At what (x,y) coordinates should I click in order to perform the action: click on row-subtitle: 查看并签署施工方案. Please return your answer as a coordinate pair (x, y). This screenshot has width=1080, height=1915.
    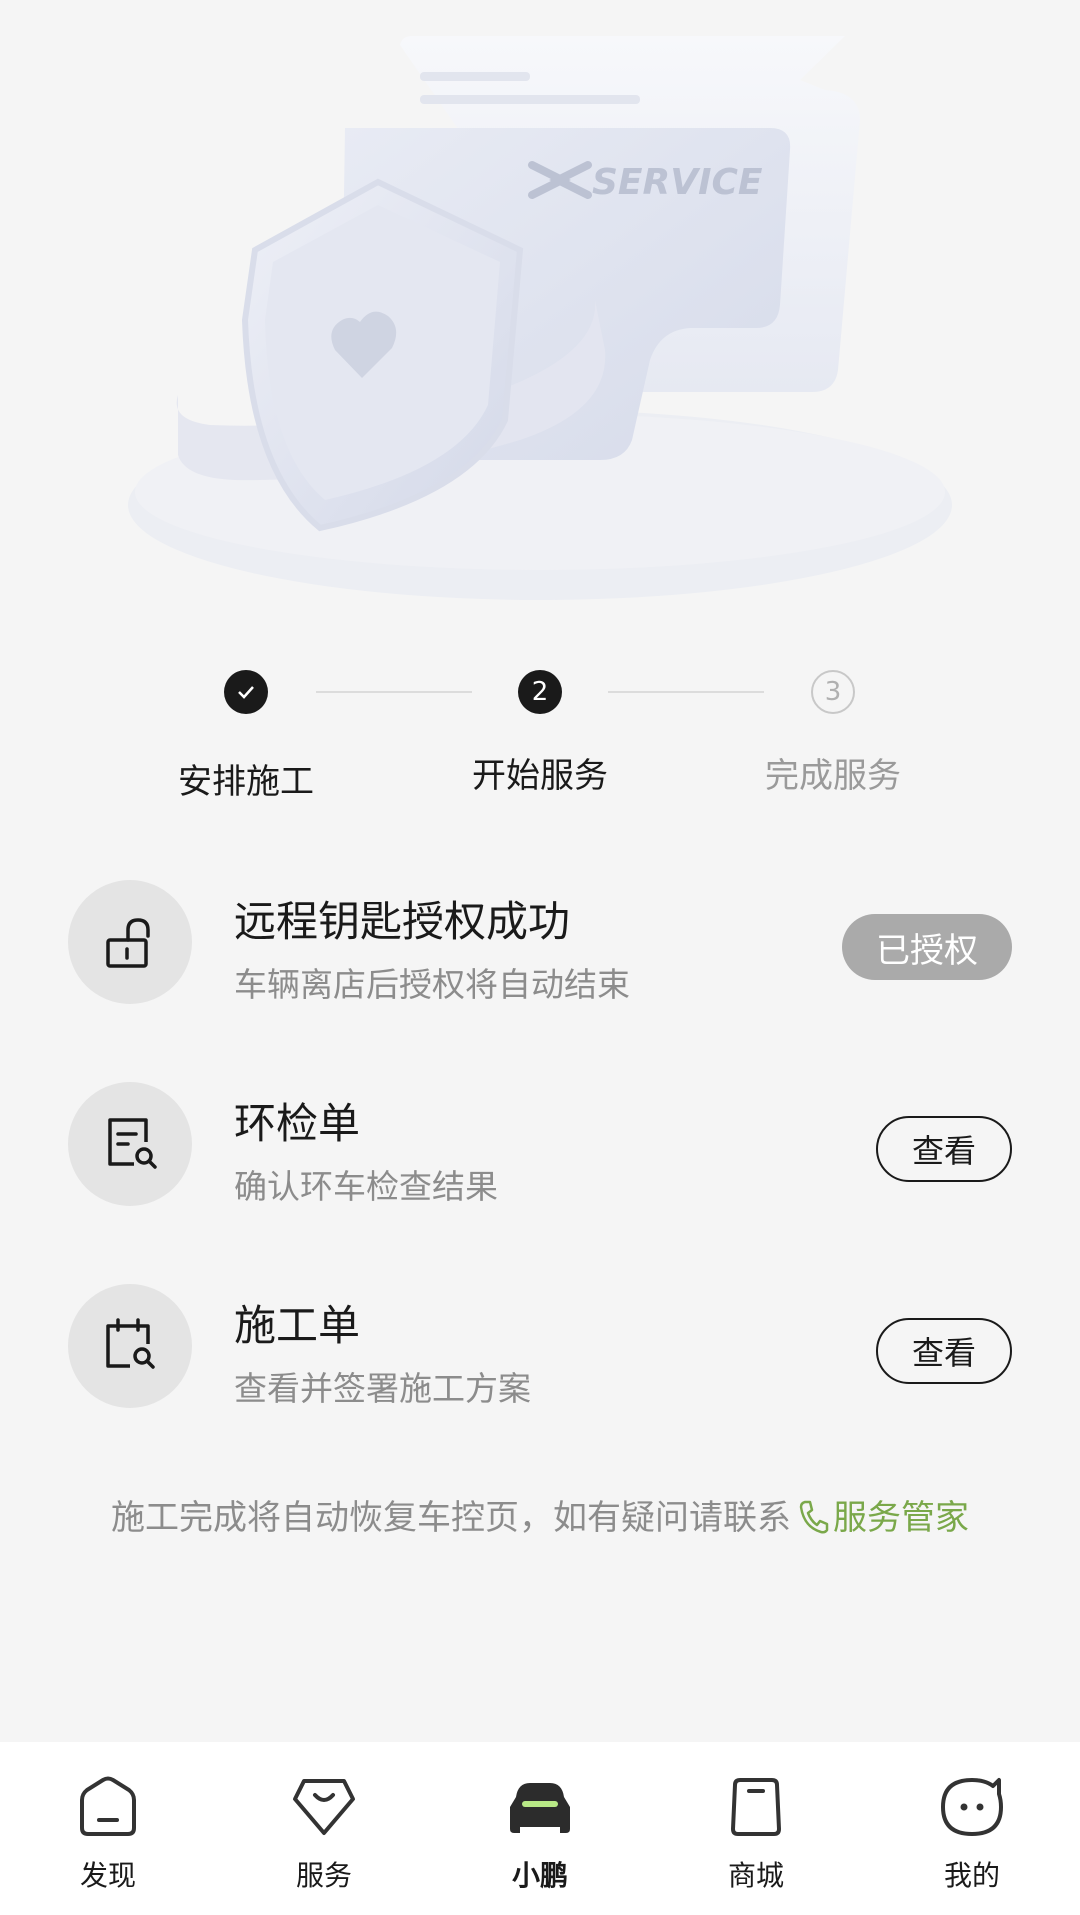
    Looking at the image, I should click on (382, 1388).